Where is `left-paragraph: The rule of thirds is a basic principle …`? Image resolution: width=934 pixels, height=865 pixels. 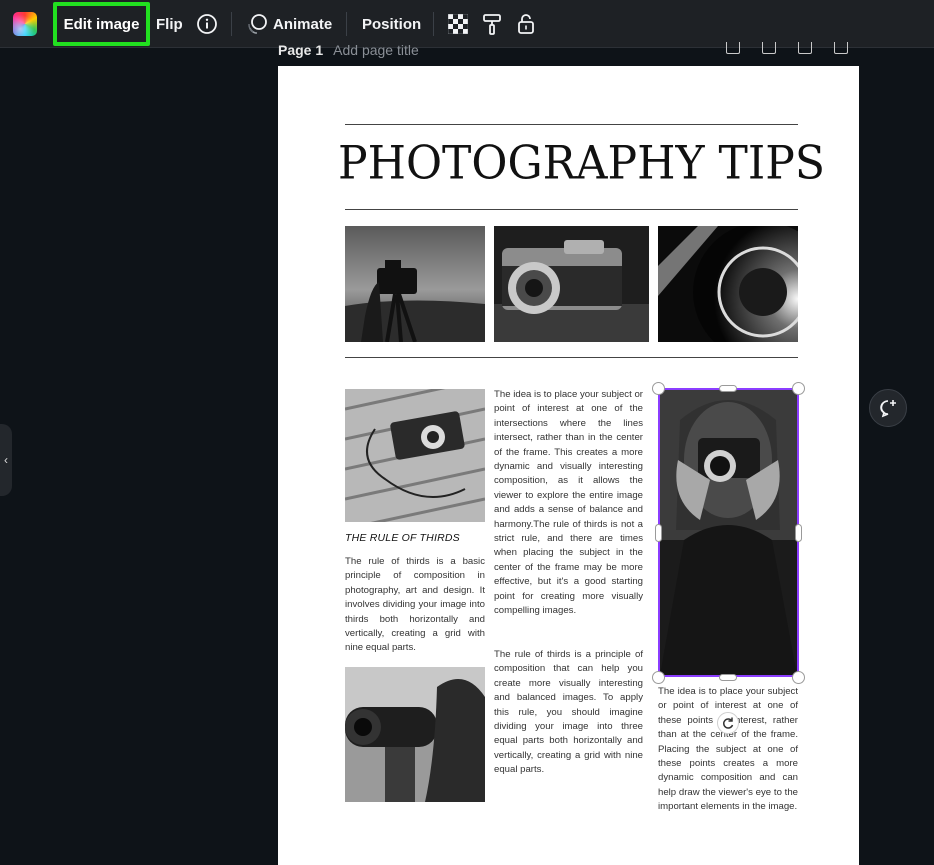
left-paragraph: The rule of thirds is a basic principle … is located at coordinates (415, 605).